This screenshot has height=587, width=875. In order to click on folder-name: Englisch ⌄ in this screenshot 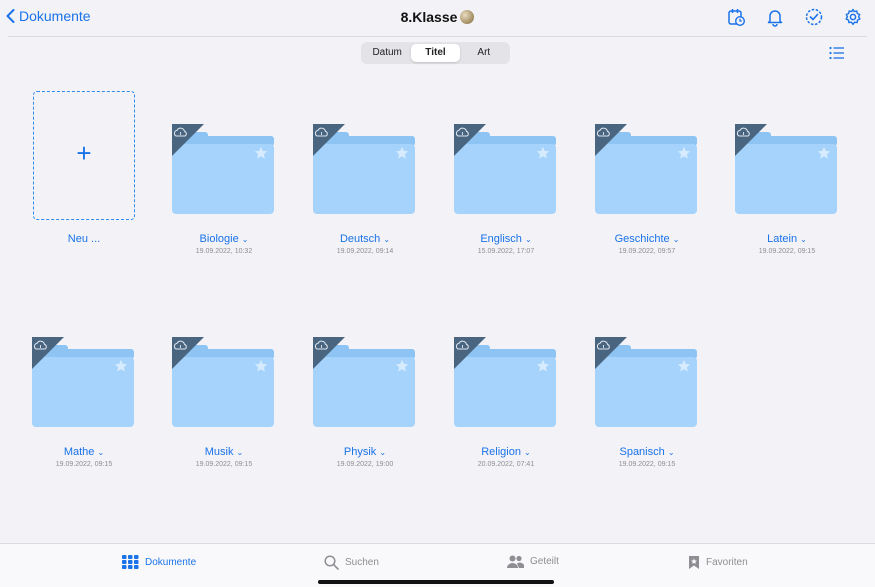, I will do `click(506, 239)`.